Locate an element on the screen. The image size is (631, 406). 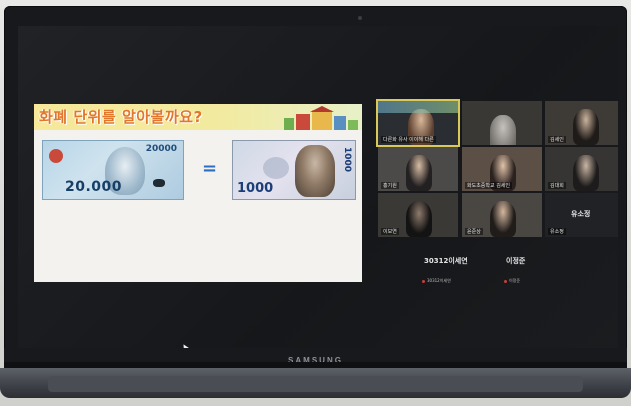
participant-sub-label: 30312이세연 is located at coordinates (436, 281).